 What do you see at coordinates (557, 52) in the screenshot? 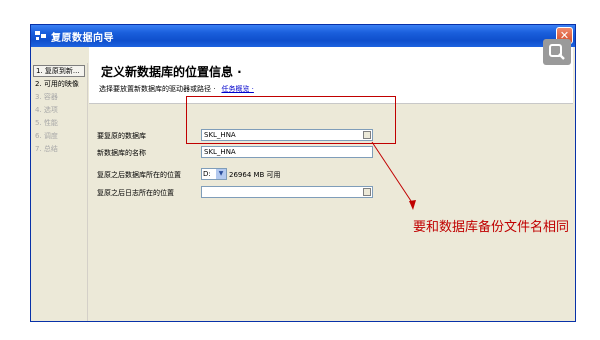
I see `zoom-search-icon` at bounding box center [557, 52].